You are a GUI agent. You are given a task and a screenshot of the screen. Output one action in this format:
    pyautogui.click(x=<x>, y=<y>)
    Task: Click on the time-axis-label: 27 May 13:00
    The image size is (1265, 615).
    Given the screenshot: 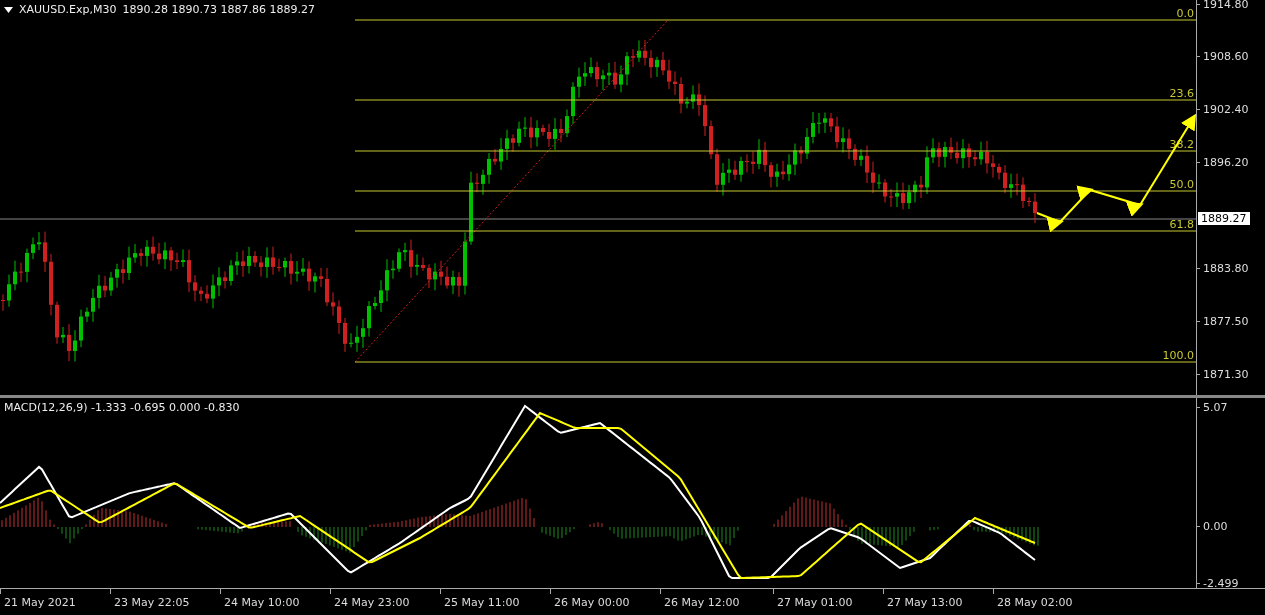 What is the action you would take?
    pyautogui.click(x=923, y=599)
    